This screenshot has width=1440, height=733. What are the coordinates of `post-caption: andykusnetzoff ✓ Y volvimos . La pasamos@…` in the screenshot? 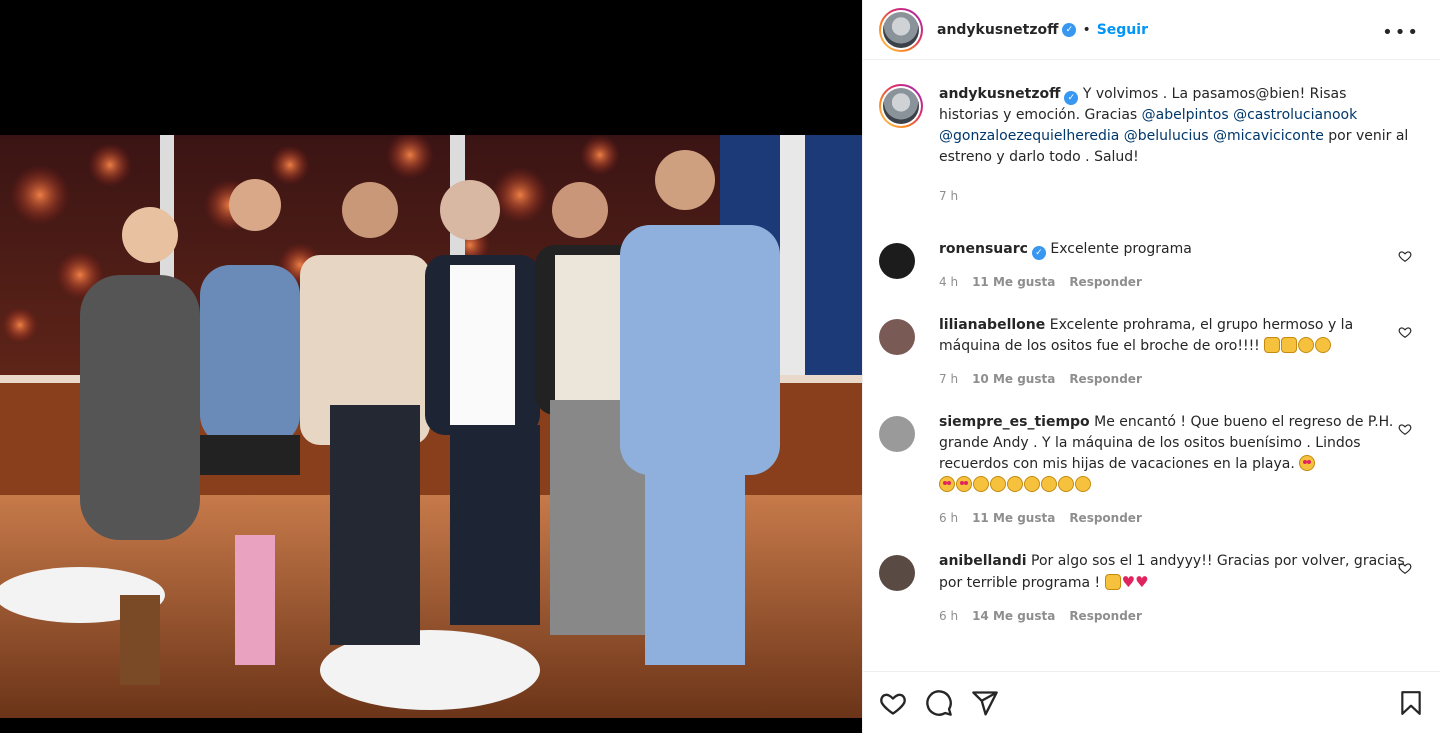 It's located at (1151, 145).